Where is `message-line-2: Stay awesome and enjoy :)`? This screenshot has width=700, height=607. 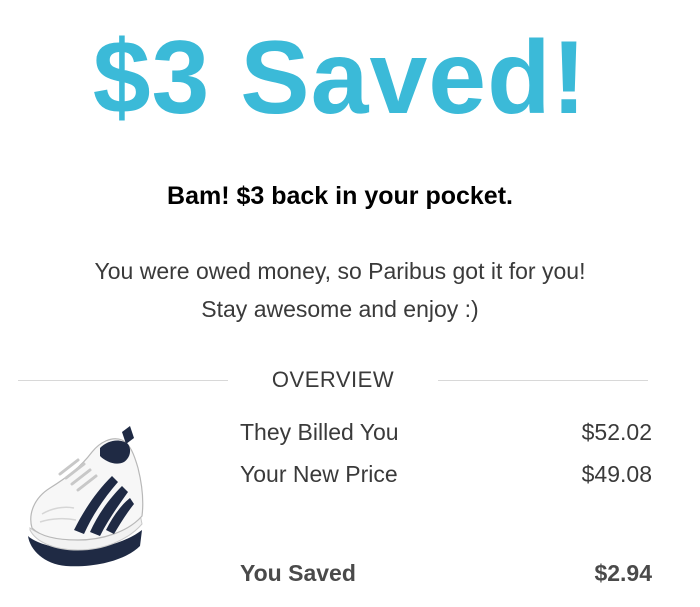 message-line-2: Stay awesome and enjoy :) is located at coordinates (340, 309).